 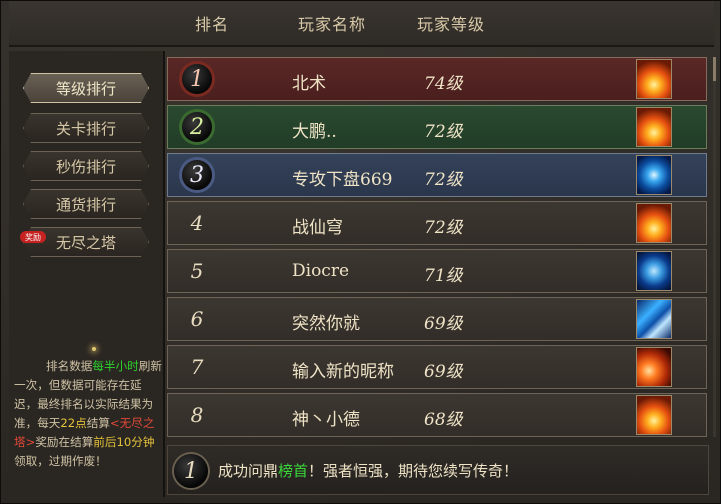 What do you see at coordinates (248, 471) in the screenshot?
I see `message-text: 成功问鼎` at bounding box center [248, 471].